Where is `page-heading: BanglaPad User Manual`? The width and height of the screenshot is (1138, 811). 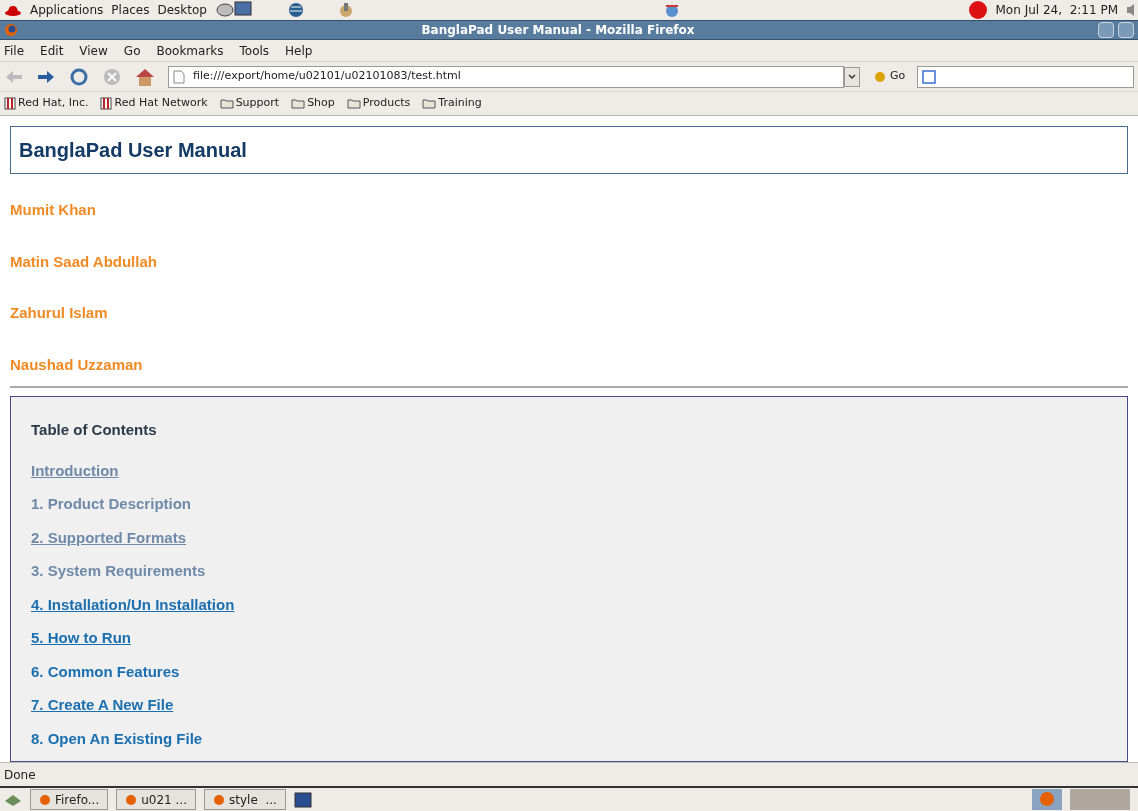
page-heading: BanglaPad User Manual is located at coordinates (133, 150).